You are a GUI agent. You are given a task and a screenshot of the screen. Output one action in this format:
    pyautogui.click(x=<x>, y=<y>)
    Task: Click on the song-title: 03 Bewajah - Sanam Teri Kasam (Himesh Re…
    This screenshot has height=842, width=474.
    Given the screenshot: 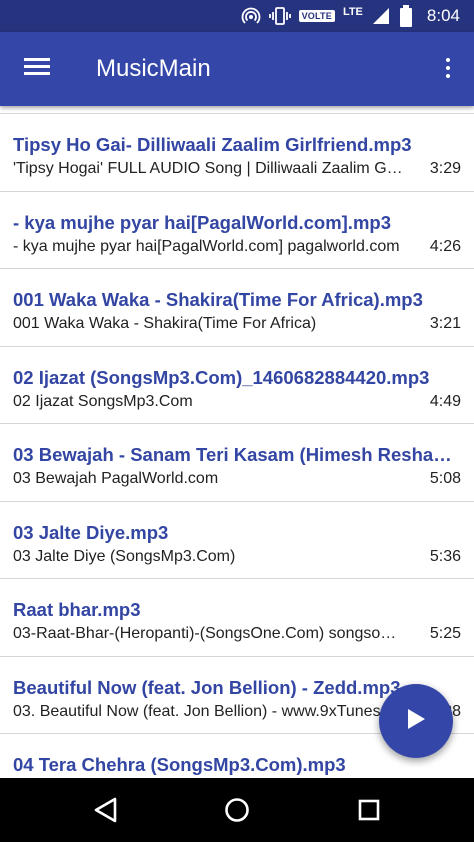 What is the action you would take?
    pyautogui.click(x=237, y=454)
    